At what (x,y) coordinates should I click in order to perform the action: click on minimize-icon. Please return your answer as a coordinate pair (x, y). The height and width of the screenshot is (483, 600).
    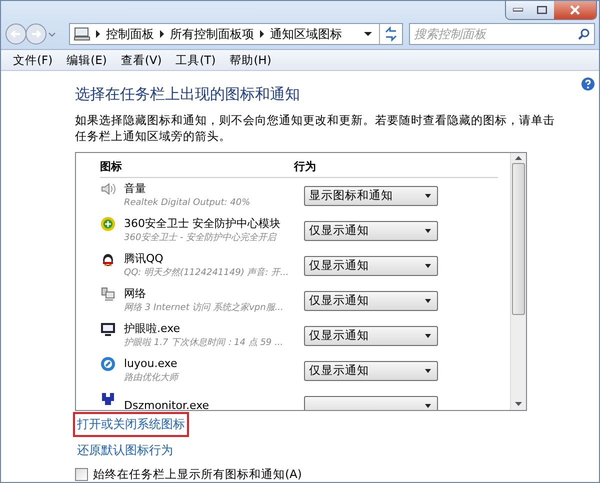
    Looking at the image, I should click on (518, 10).